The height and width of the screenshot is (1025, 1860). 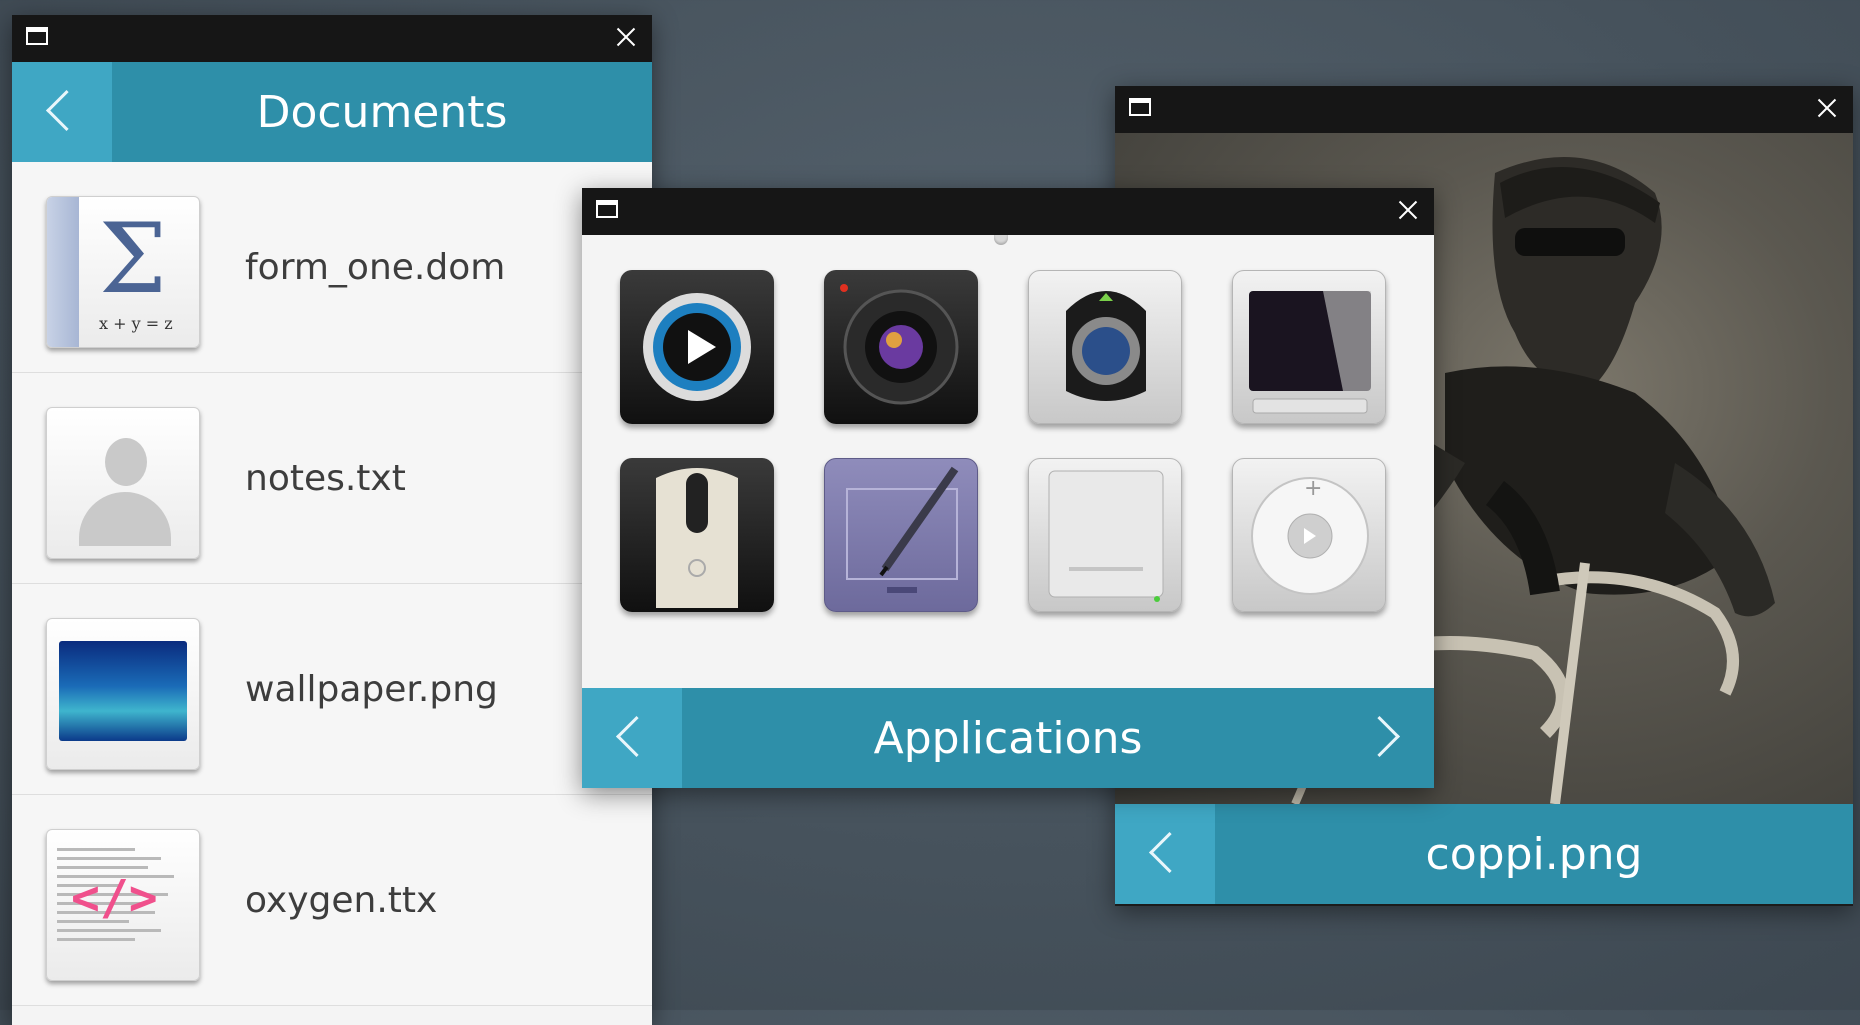 What do you see at coordinates (341, 900) in the screenshot?
I see `file-name: oxygen.ttx` at bounding box center [341, 900].